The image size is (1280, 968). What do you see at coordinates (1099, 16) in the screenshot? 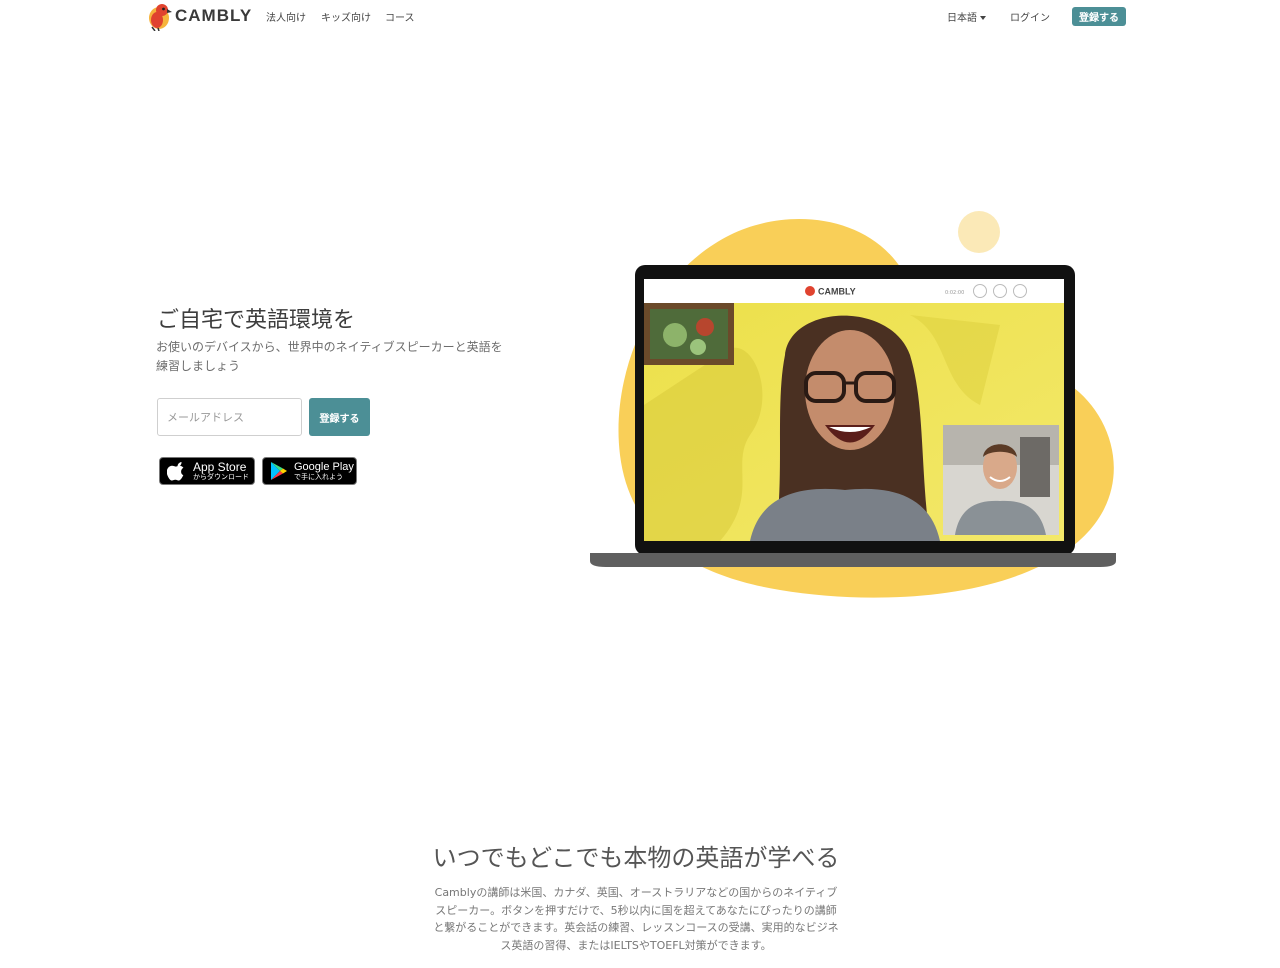
I see `nav-signup-button: 登録する` at bounding box center [1099, 16].